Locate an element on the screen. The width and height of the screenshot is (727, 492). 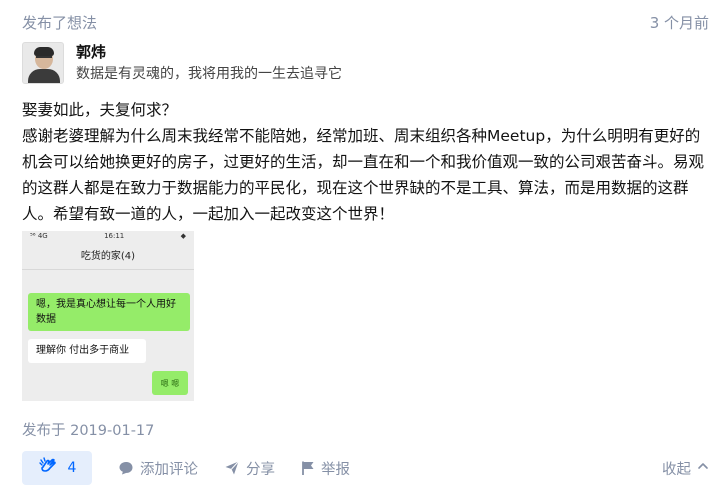
activity-type: 发布了想法 is located at coordinates (60, 22).